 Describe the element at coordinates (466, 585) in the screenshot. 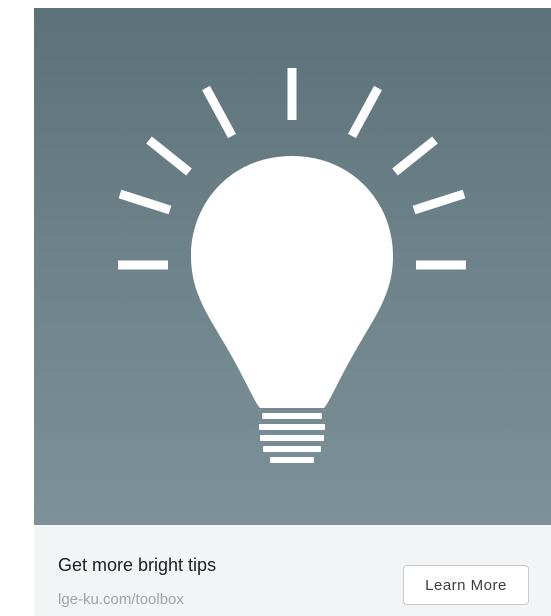

I see `learn-more-button: Learn More` at that location.